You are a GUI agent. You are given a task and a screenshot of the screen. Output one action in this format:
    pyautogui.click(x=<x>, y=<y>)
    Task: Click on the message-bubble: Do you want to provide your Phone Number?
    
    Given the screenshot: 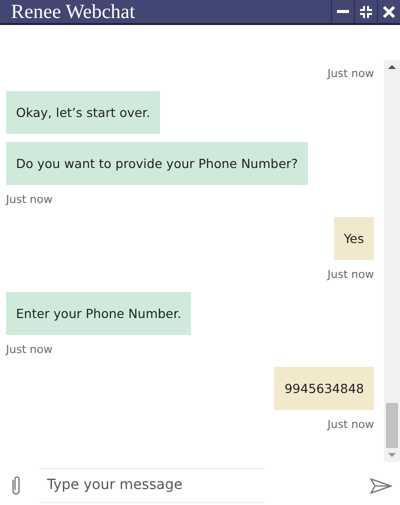 What is the action you would take?
    pyautogui.click(x=157, y=163)
    